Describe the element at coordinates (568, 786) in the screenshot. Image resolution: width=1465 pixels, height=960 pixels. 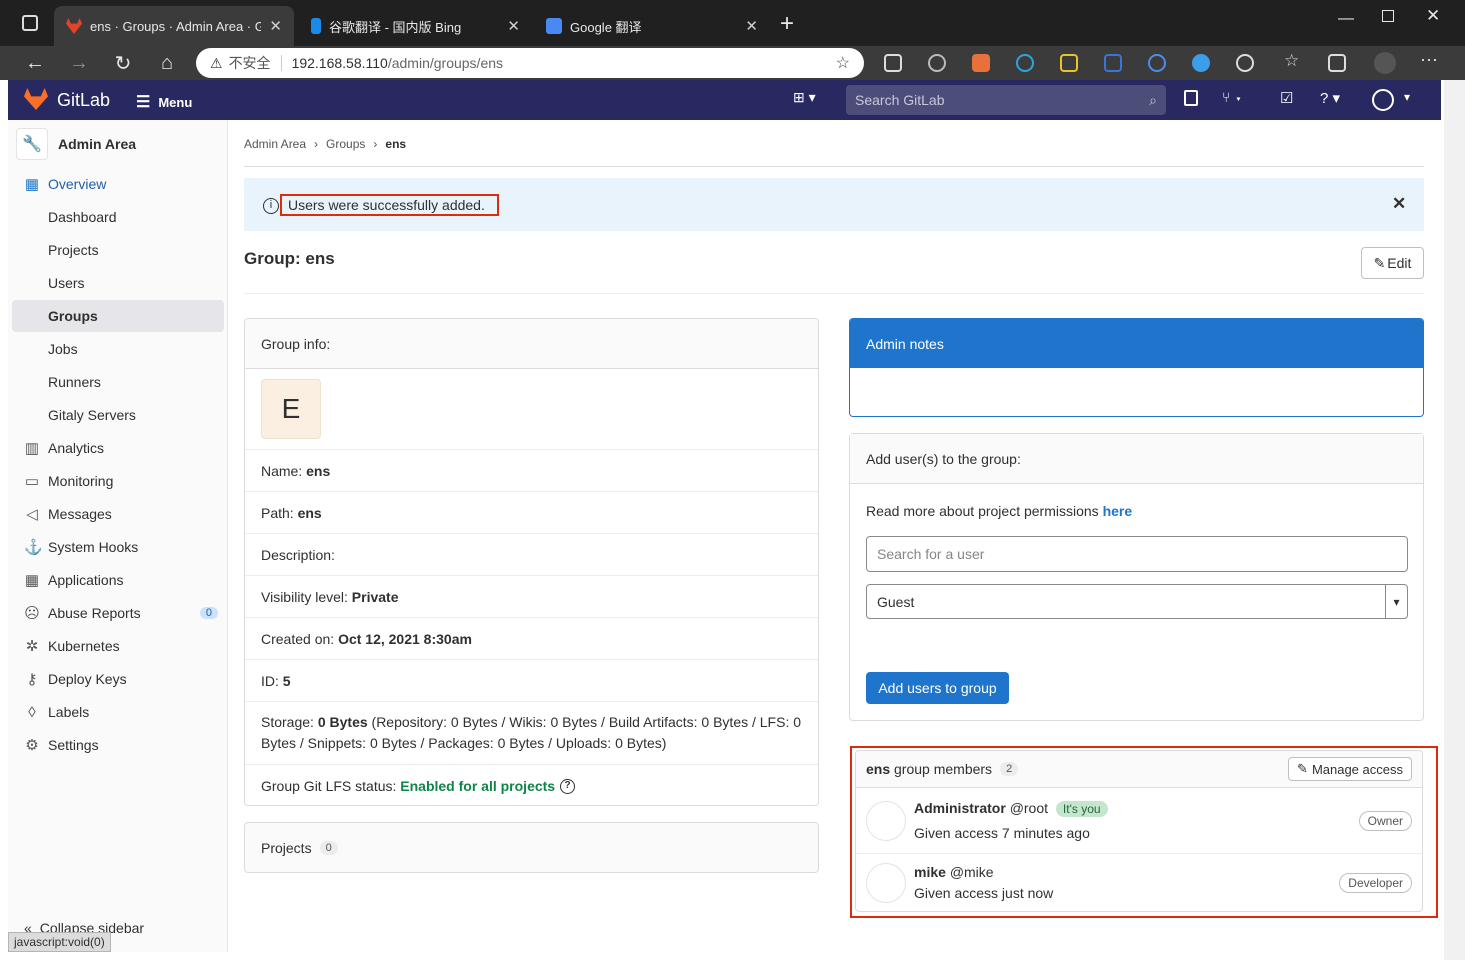
I see `help-circle-icon: ?` at that location.